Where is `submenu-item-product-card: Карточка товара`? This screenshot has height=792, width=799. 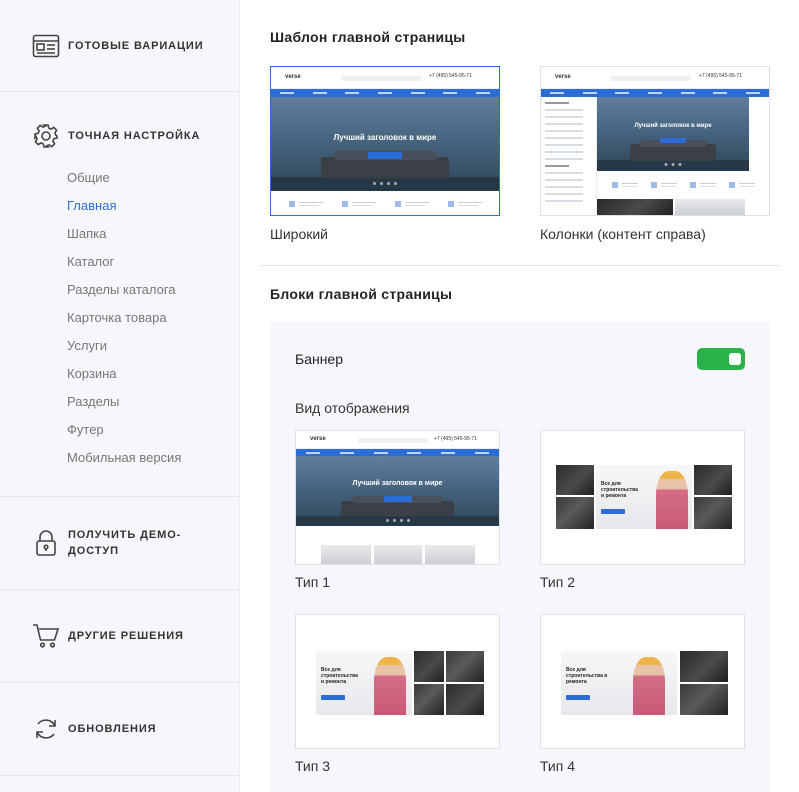
submenu-item-product-card: Карточка товара is located at coordinates (153, 318).